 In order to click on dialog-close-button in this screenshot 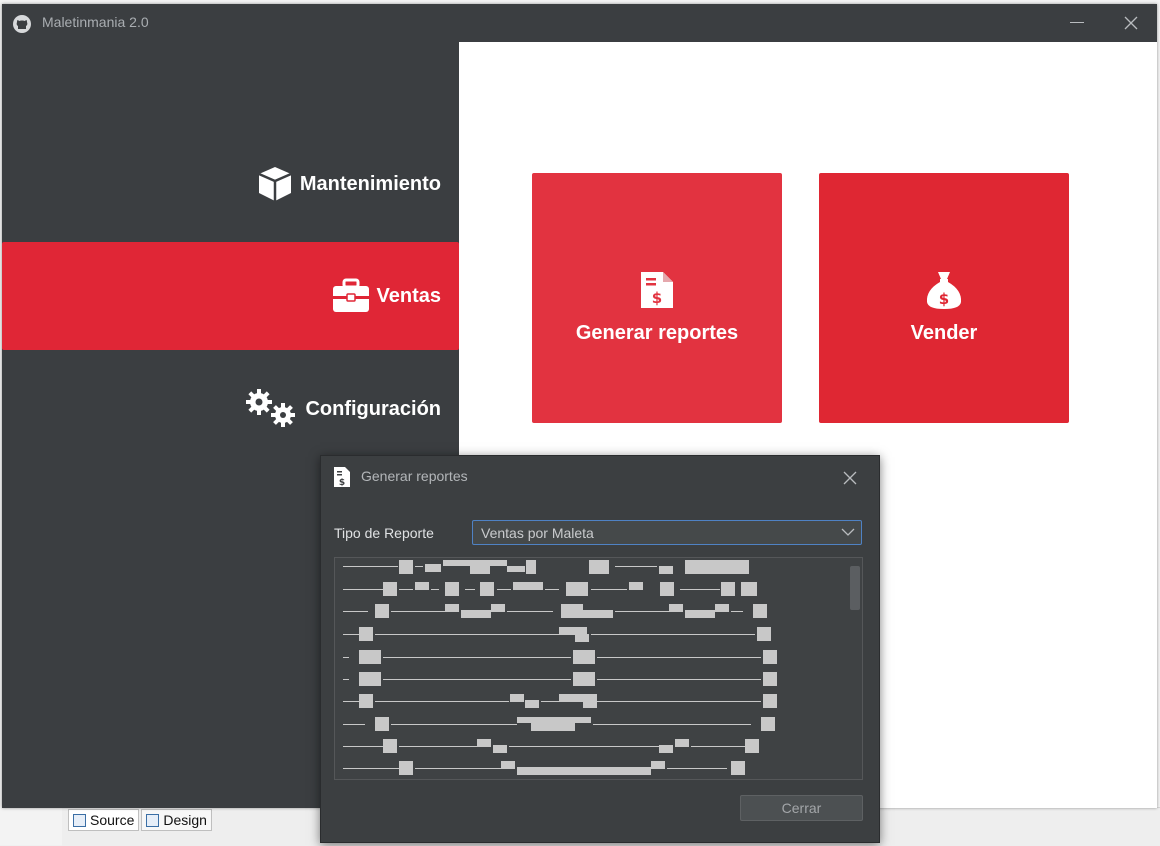, I will do `click(850, 478)`.